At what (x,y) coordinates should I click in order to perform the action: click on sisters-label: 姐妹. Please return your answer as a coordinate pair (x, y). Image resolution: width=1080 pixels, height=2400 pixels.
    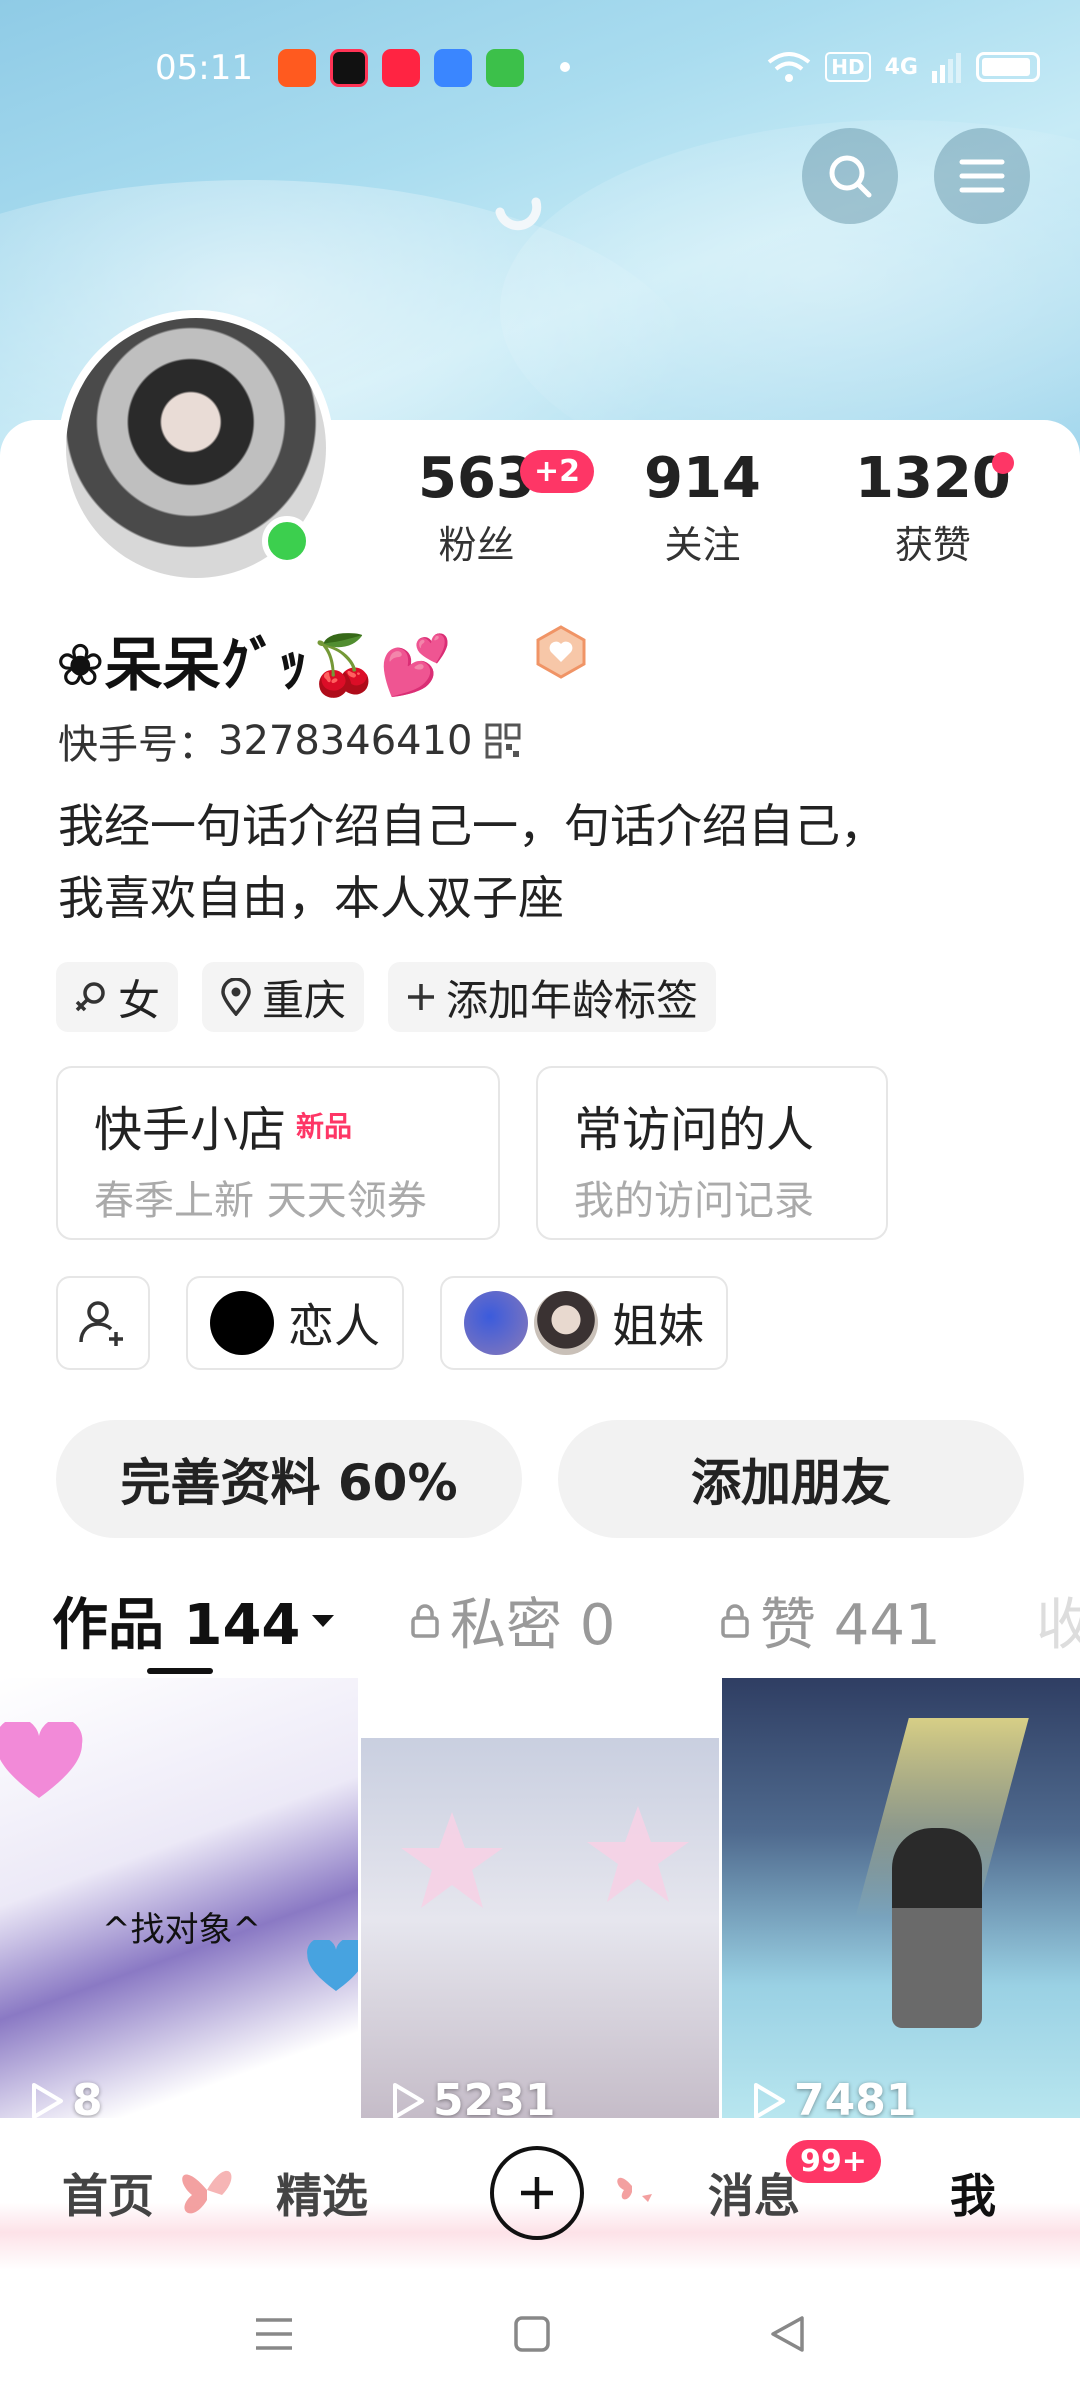
    Looking at the image, I should click on (658, 1326).